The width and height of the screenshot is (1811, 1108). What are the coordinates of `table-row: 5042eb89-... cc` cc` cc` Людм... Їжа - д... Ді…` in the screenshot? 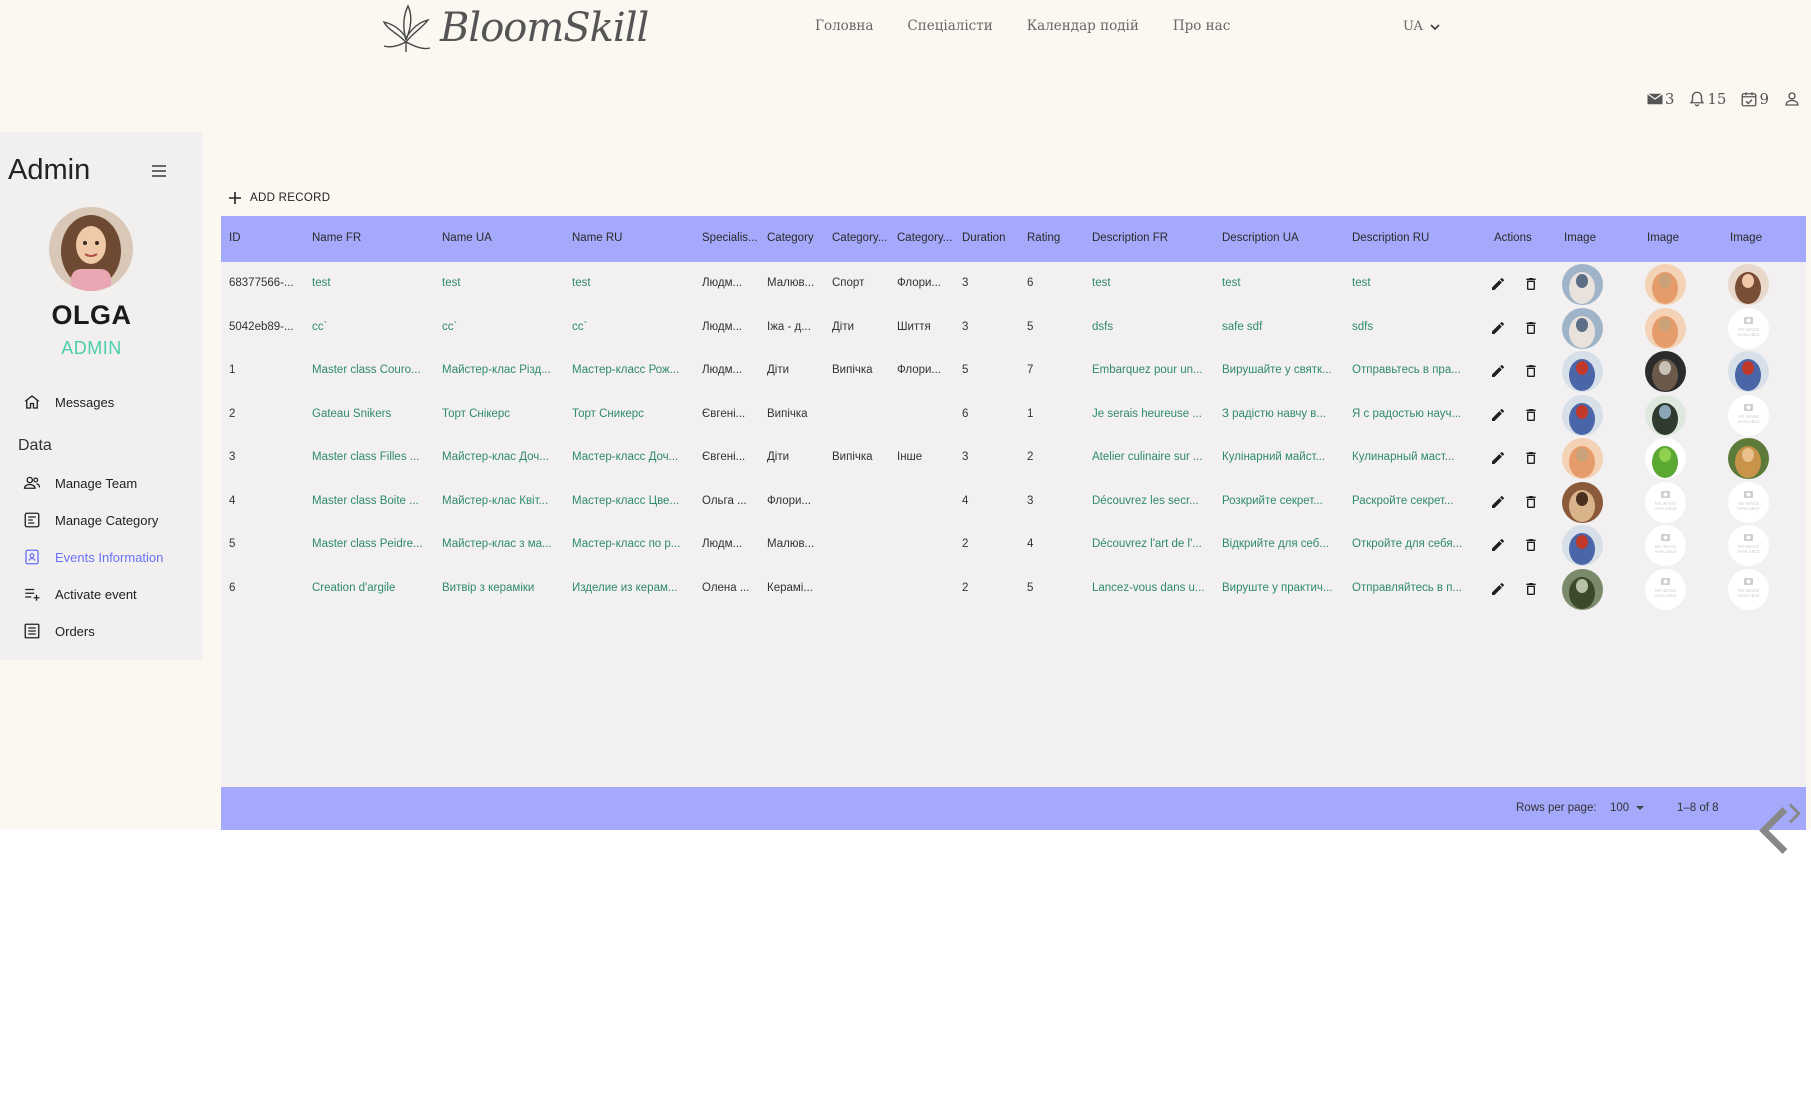 It's located at (1013, 328).